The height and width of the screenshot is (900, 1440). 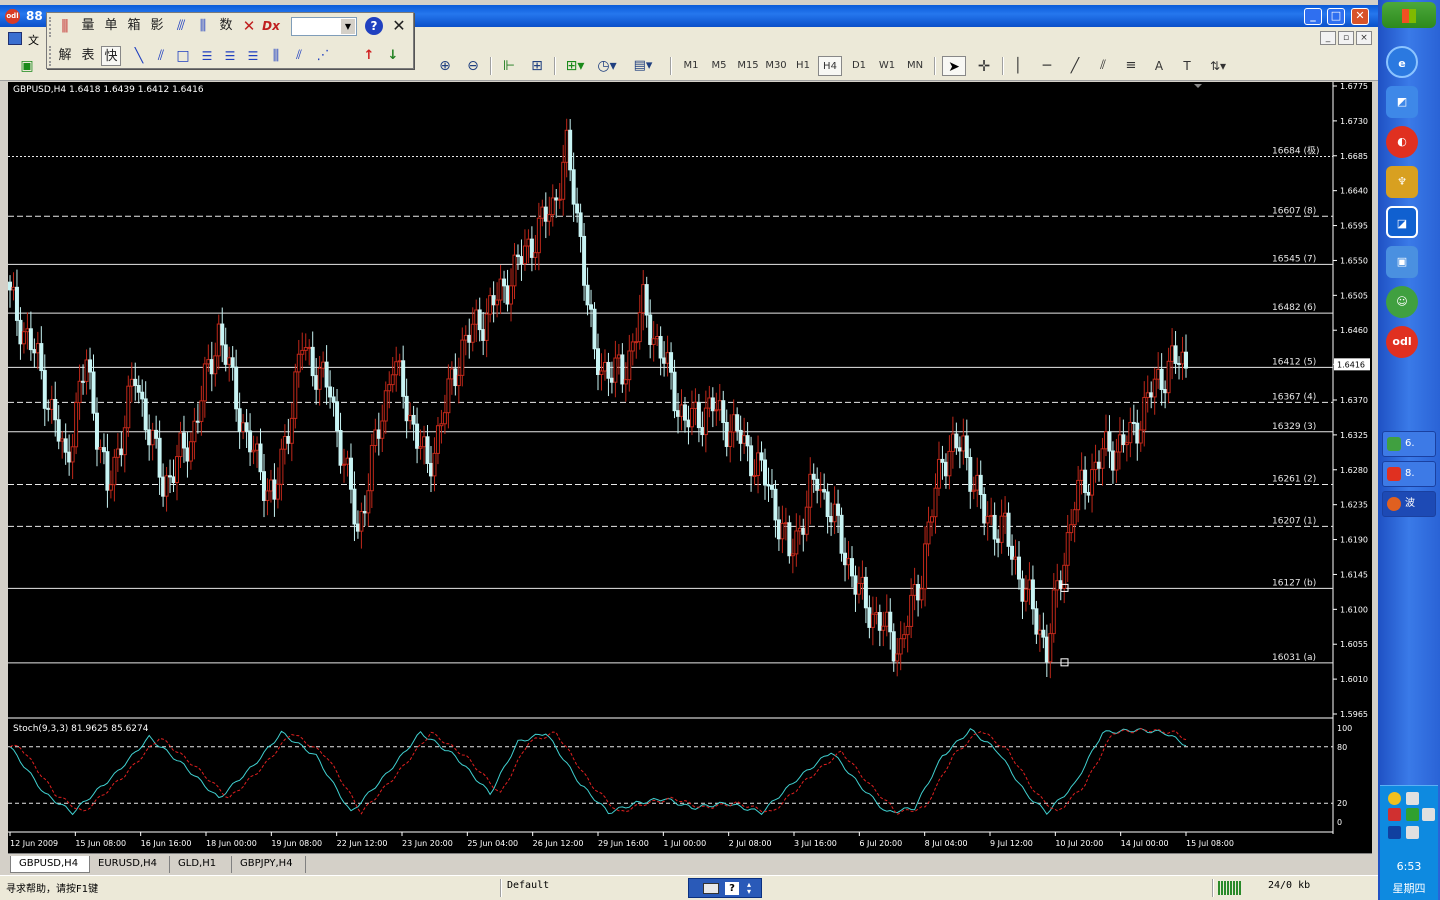 I want to click on autoscroll-icon: ⊞, so click(x=537, y=66).